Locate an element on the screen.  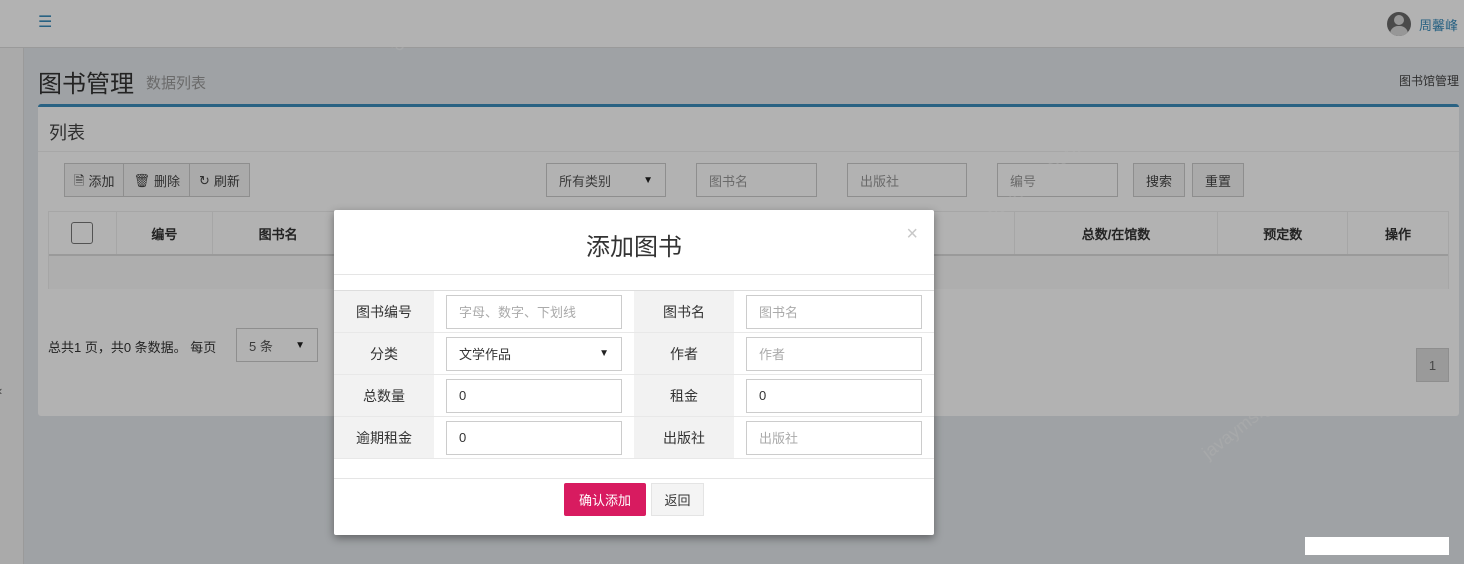
rent-label: 租金 is located at coordinates (684, 395).